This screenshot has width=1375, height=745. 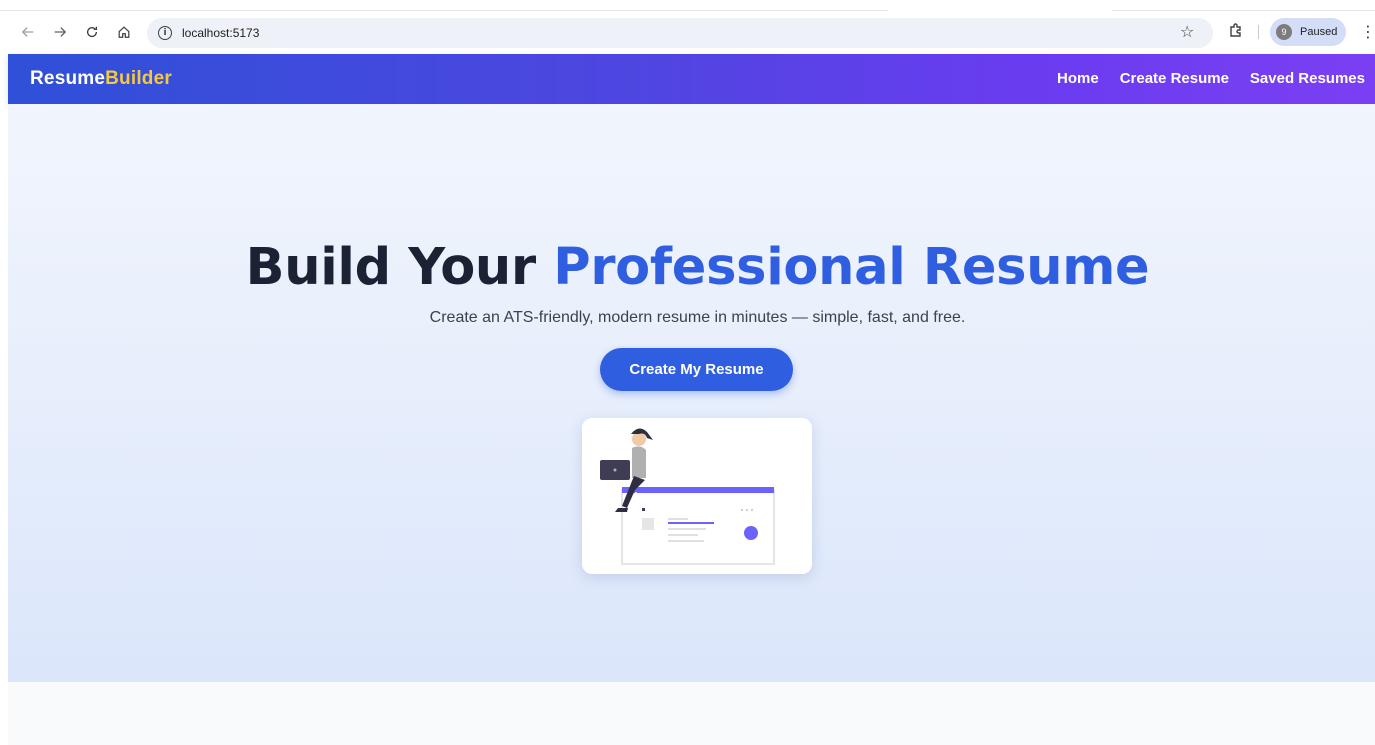 I want to click on home-icon, so click(x=124, y=32).